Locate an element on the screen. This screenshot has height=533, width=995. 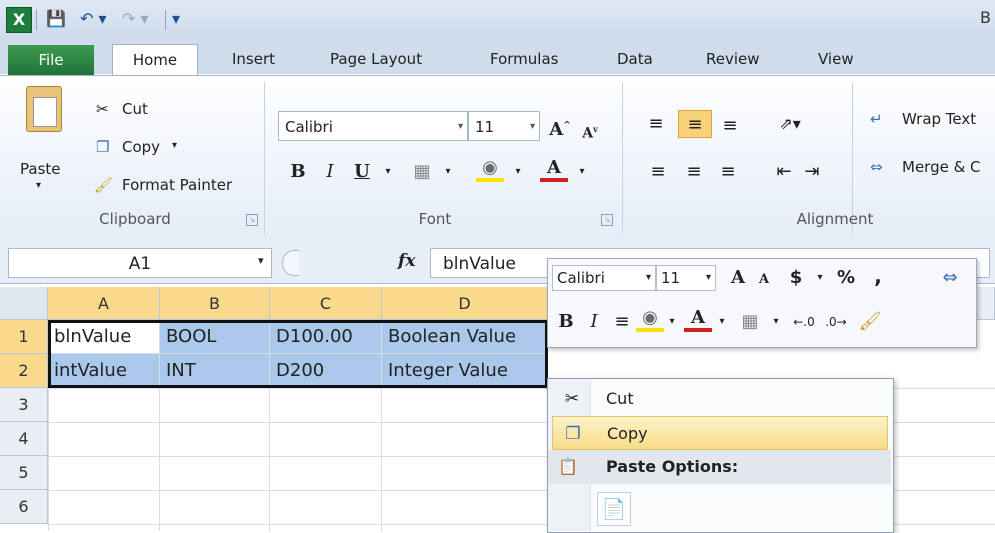
mini-italic-button: I is located at coordinates (594, 322).